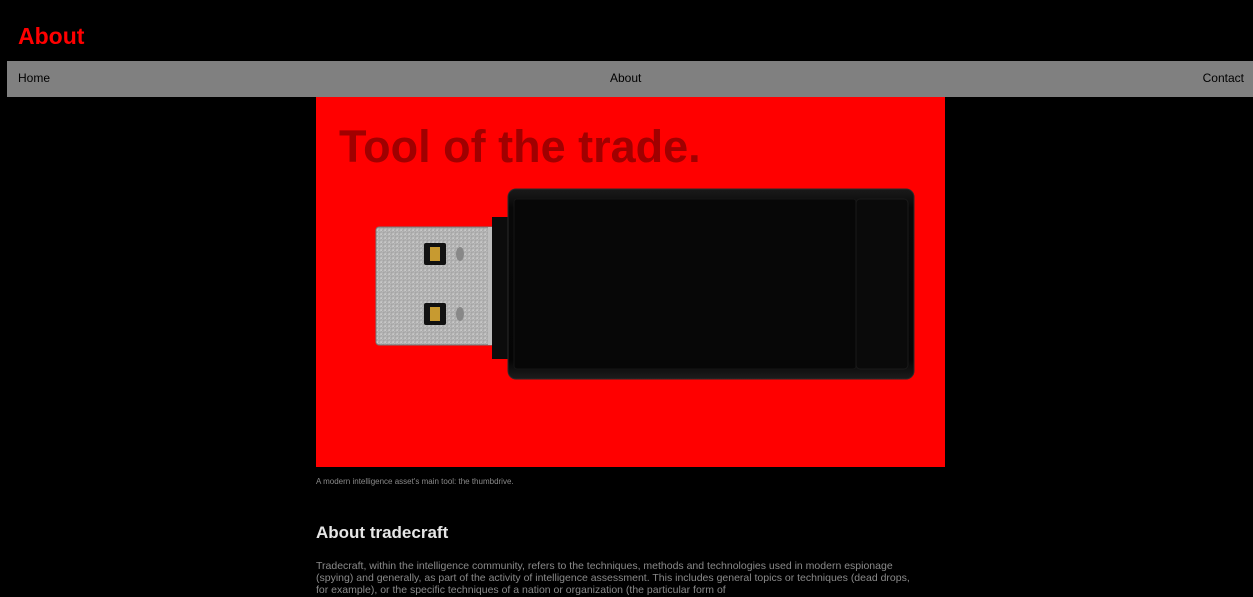  Describe the element at coordinates (1223, 78) in the screenshot. I see `nav-link-contact: Contact` at that location.